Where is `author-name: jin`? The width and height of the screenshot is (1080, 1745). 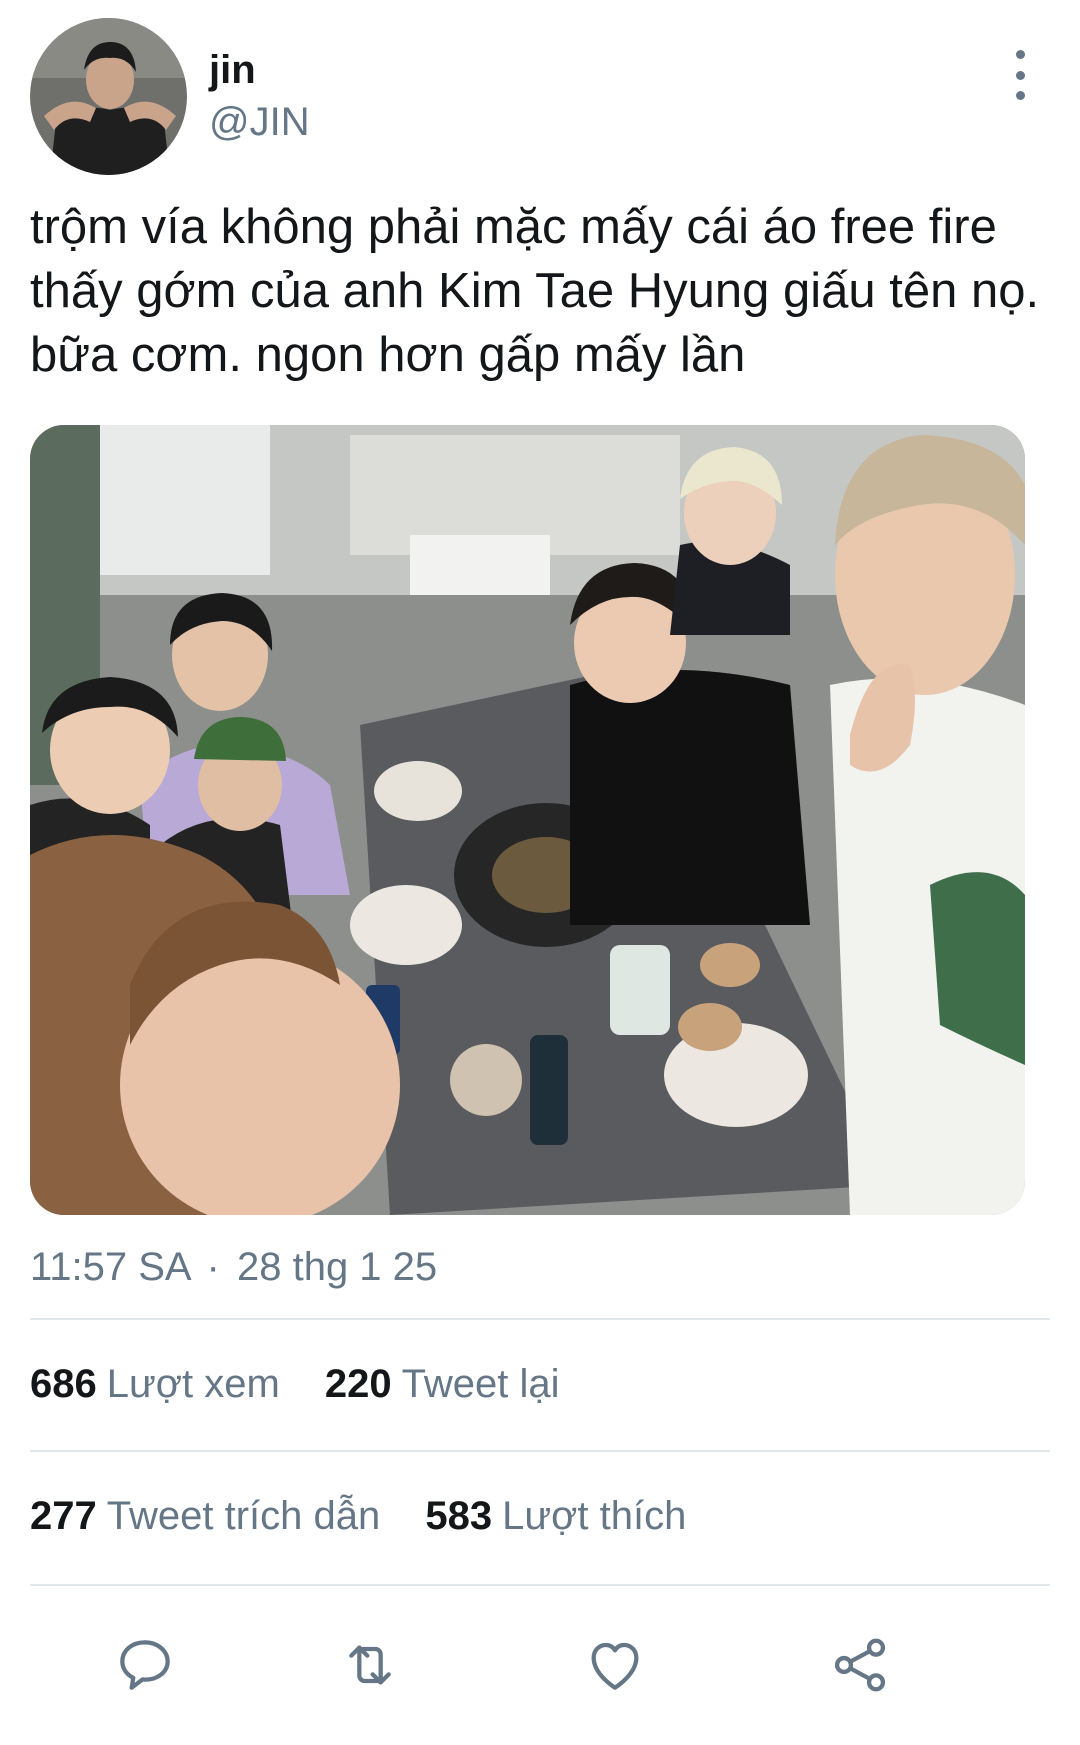 author-name: jin is located at coordinates (232, 70).